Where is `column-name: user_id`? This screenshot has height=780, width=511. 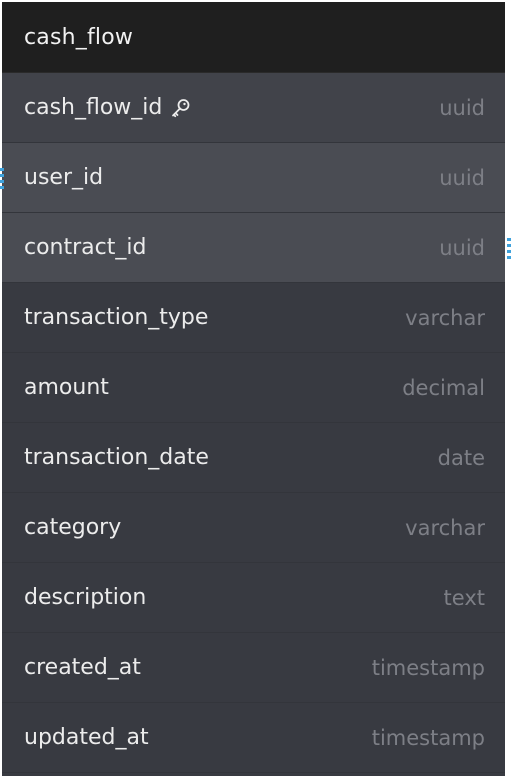 column-name: user_id is located at coordinates (64, 177).